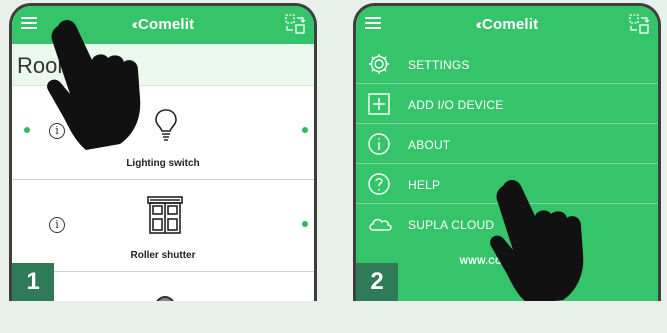 The width and height of the screenshot is (667, 333). What do you see at coordinates (439, 65) in the screenshot?
I see `menu-label: SETTINGS` at bounding box center [439, 65].